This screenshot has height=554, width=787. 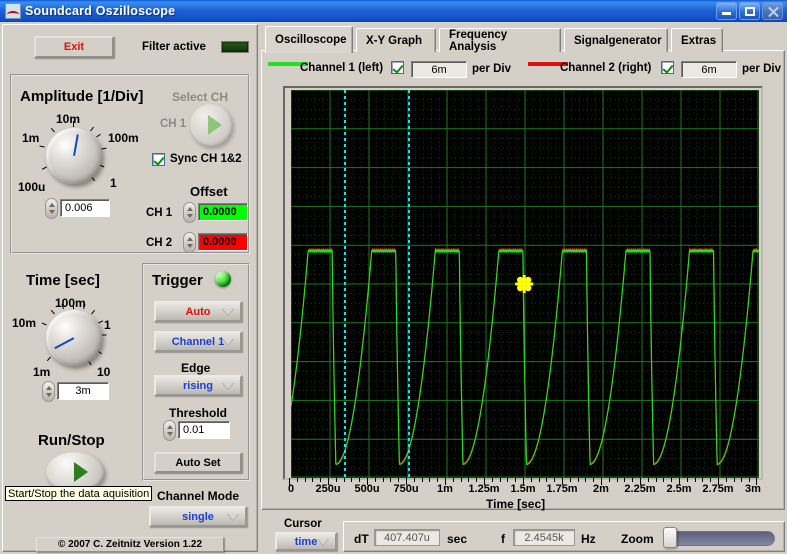 I want to click on close-button, so click(x=772, y=11).